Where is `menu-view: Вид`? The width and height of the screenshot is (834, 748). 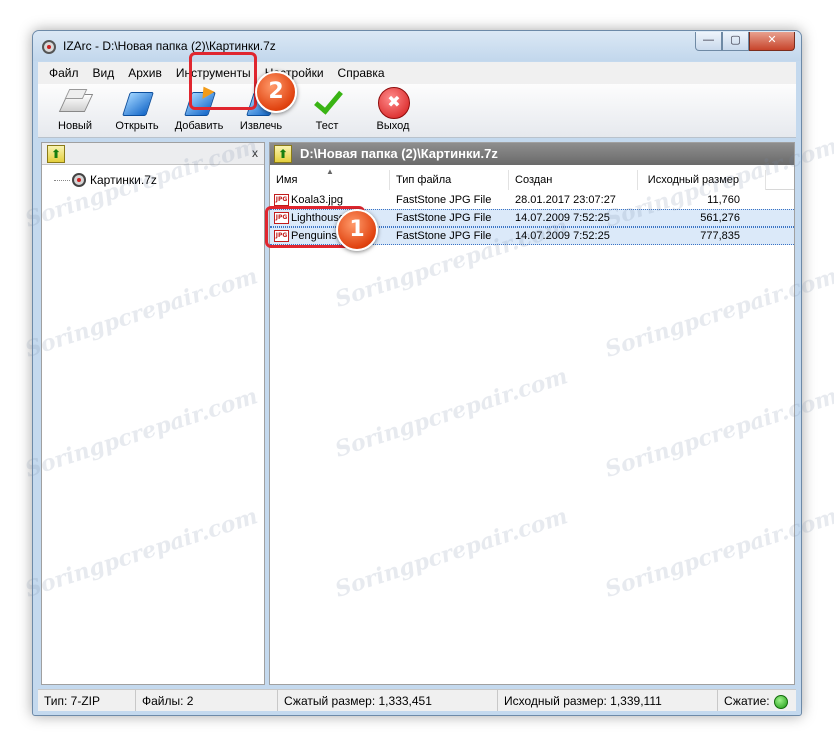
menu-view: Вид is located at coordinates (104, 73).